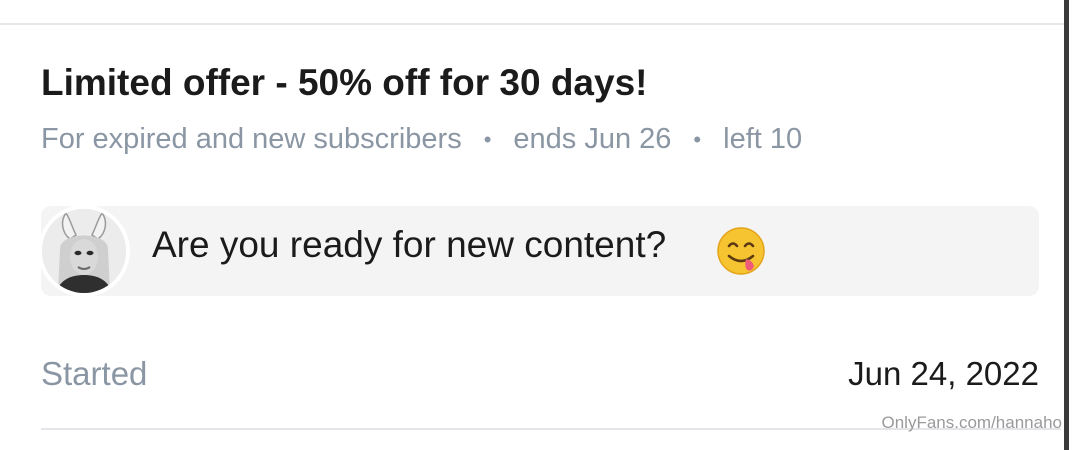 The height and width of the screenshot is (450, 1080). Describe the element at coordinates (251, 139) in the screenshot. I see `offer-audience: For expired and new subscribers` at that location.